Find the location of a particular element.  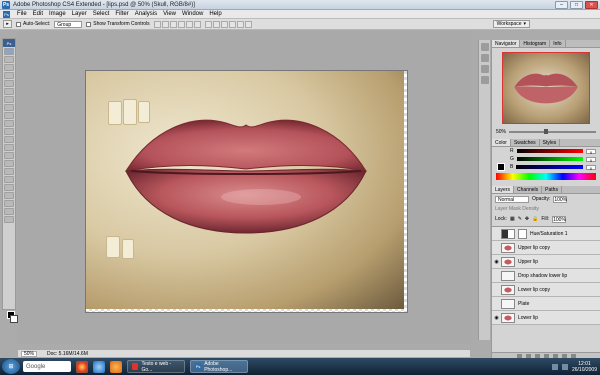

blend-mode-dropdown: Normal is located at coordinates (512, 199).